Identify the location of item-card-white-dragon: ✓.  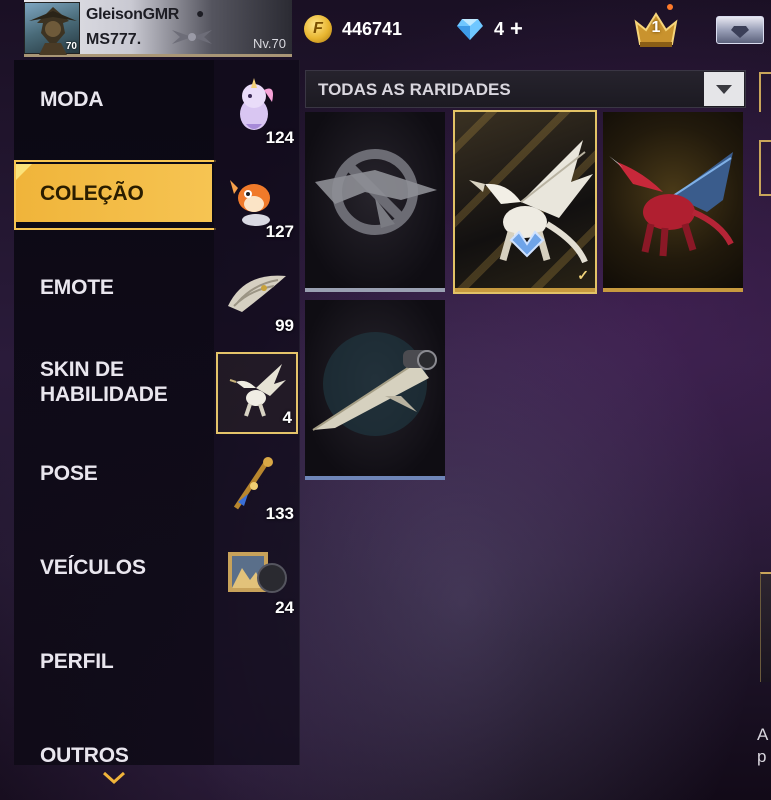
(525, 202).